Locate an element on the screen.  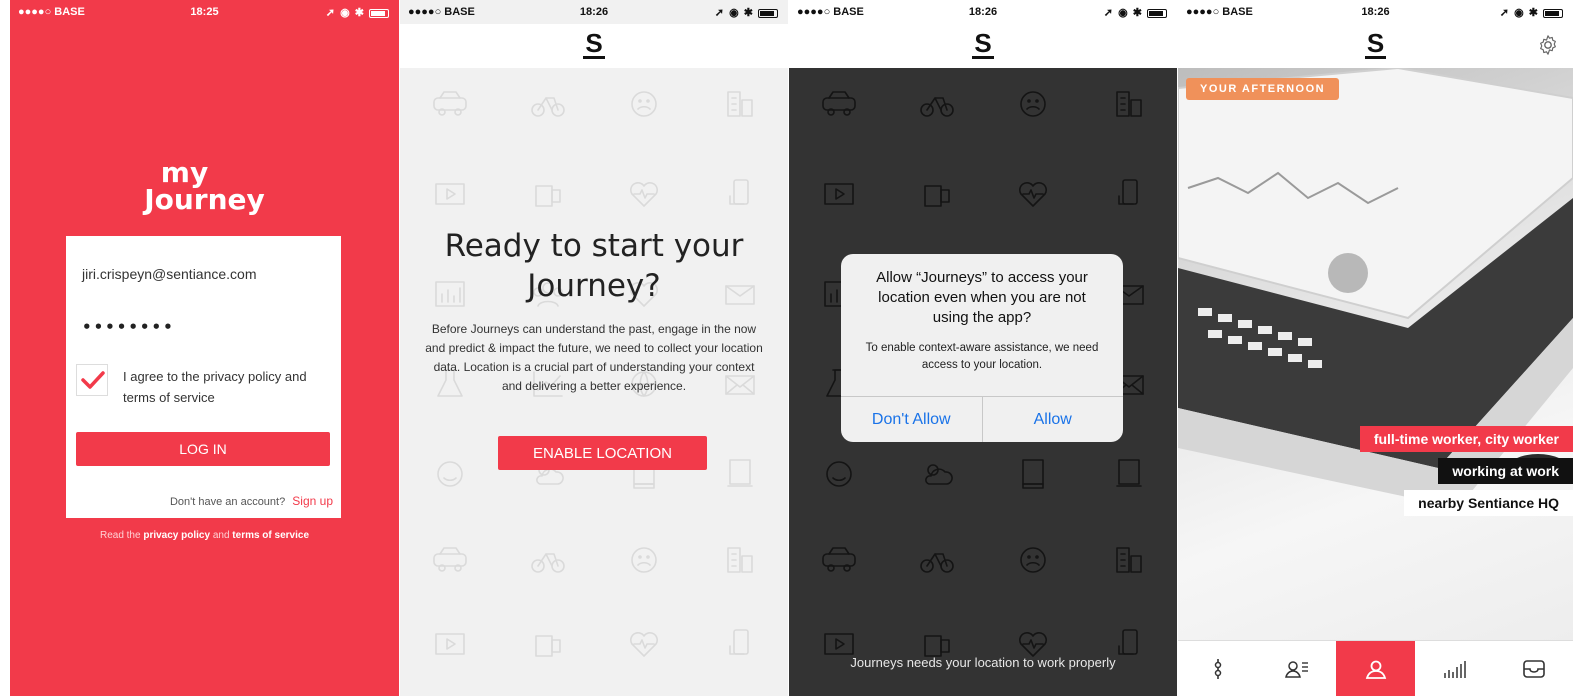
agree-checkbox is located at coordinates (92, 380).